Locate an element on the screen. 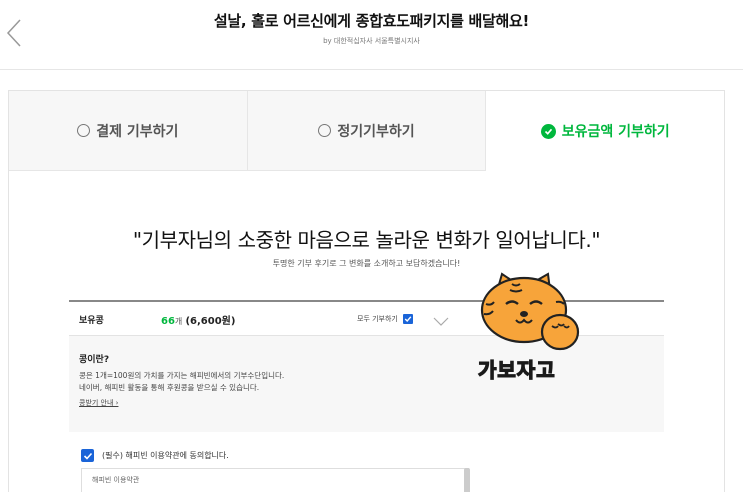  all-donate-toggle: 모두 기부하기 is located at coordinates (385, 319).